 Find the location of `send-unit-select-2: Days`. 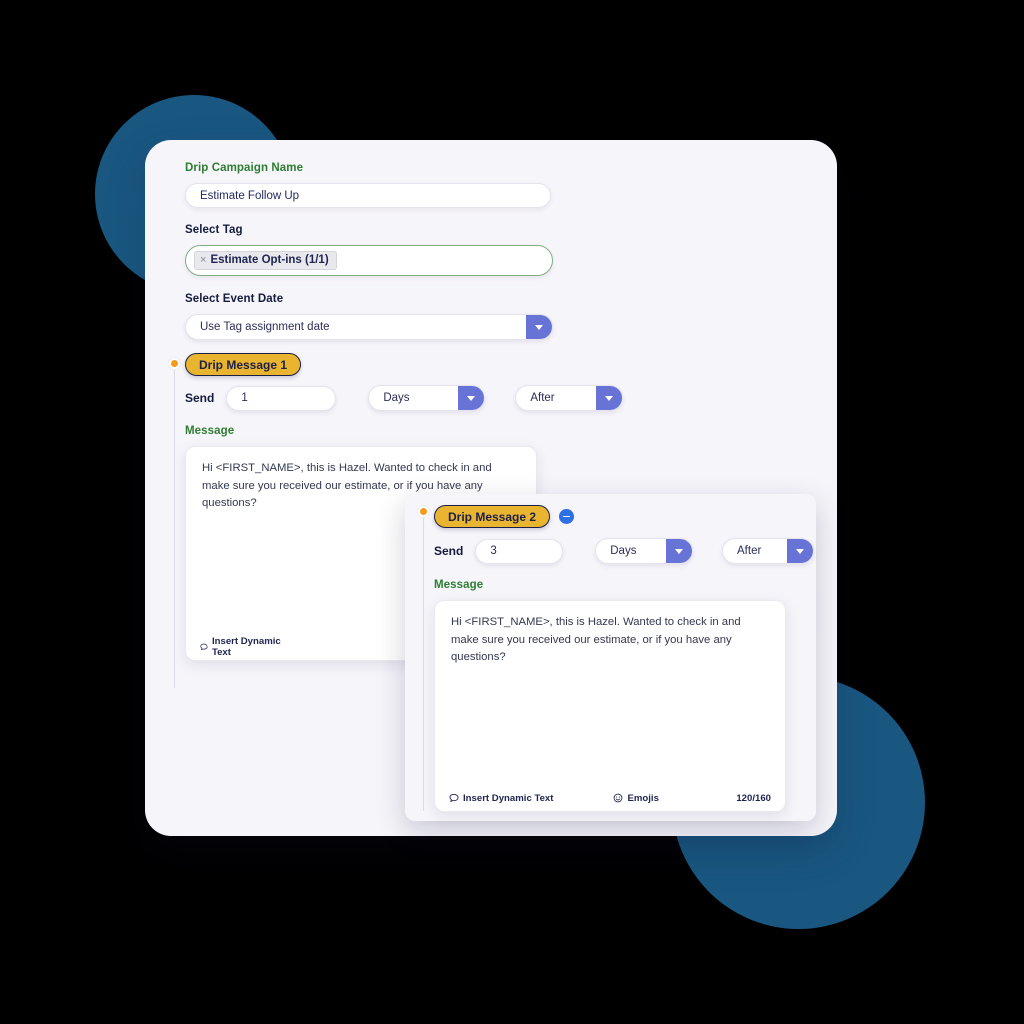

send-unit-select-2: Days is located at coordinates (644, 551).